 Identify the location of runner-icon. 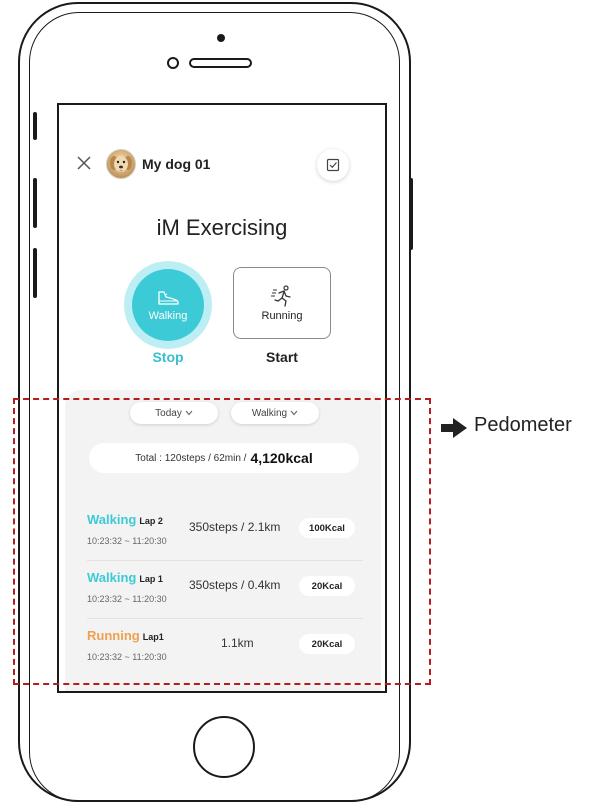
(281, 295).